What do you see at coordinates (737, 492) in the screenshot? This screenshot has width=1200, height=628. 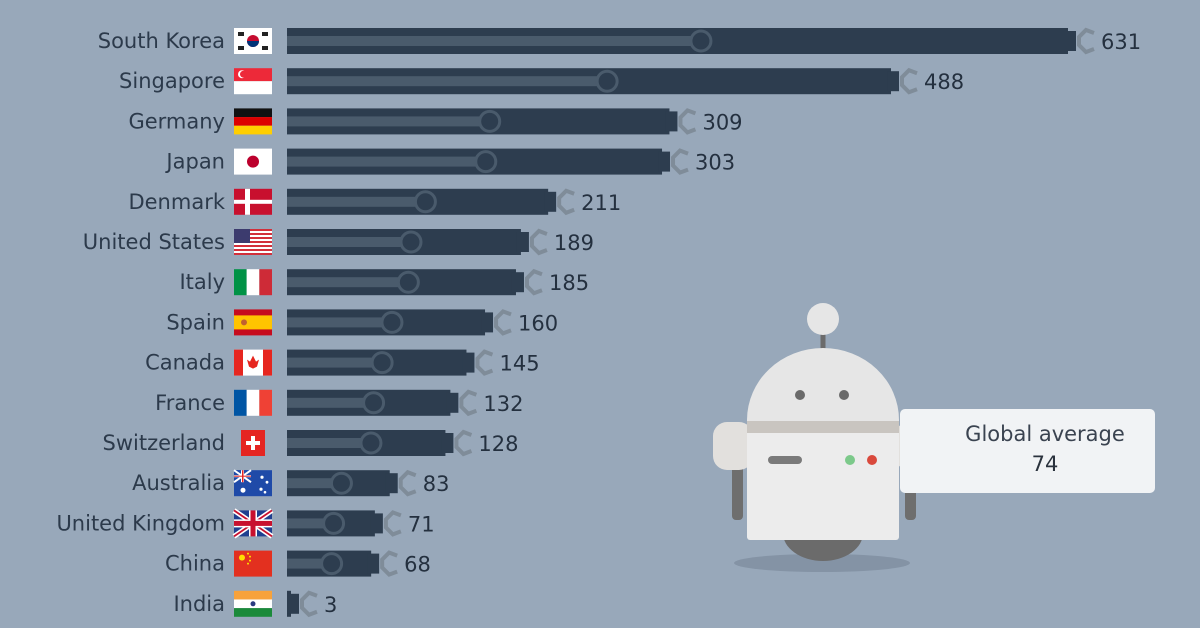 I see `robot-left-arm-stick` at bounding box center [737, 492].